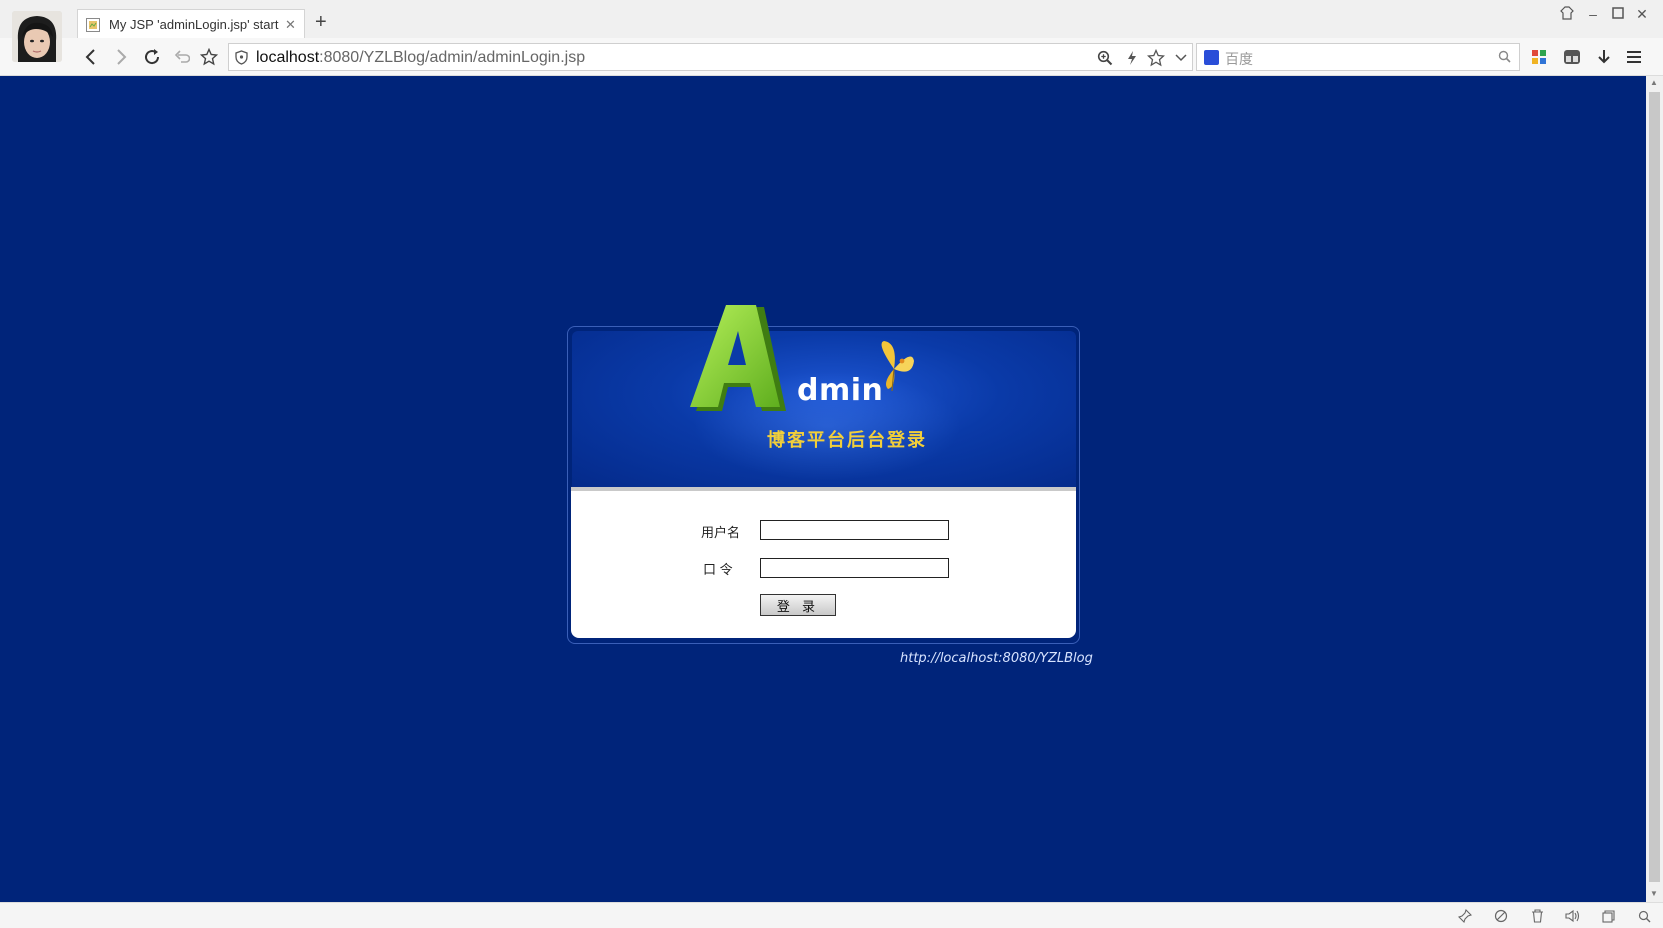 The height and width of the screenshot is (928, 1663). Describe the element at coordinates (152, 57) in the screenshot. I see `reload-icon` at that location.